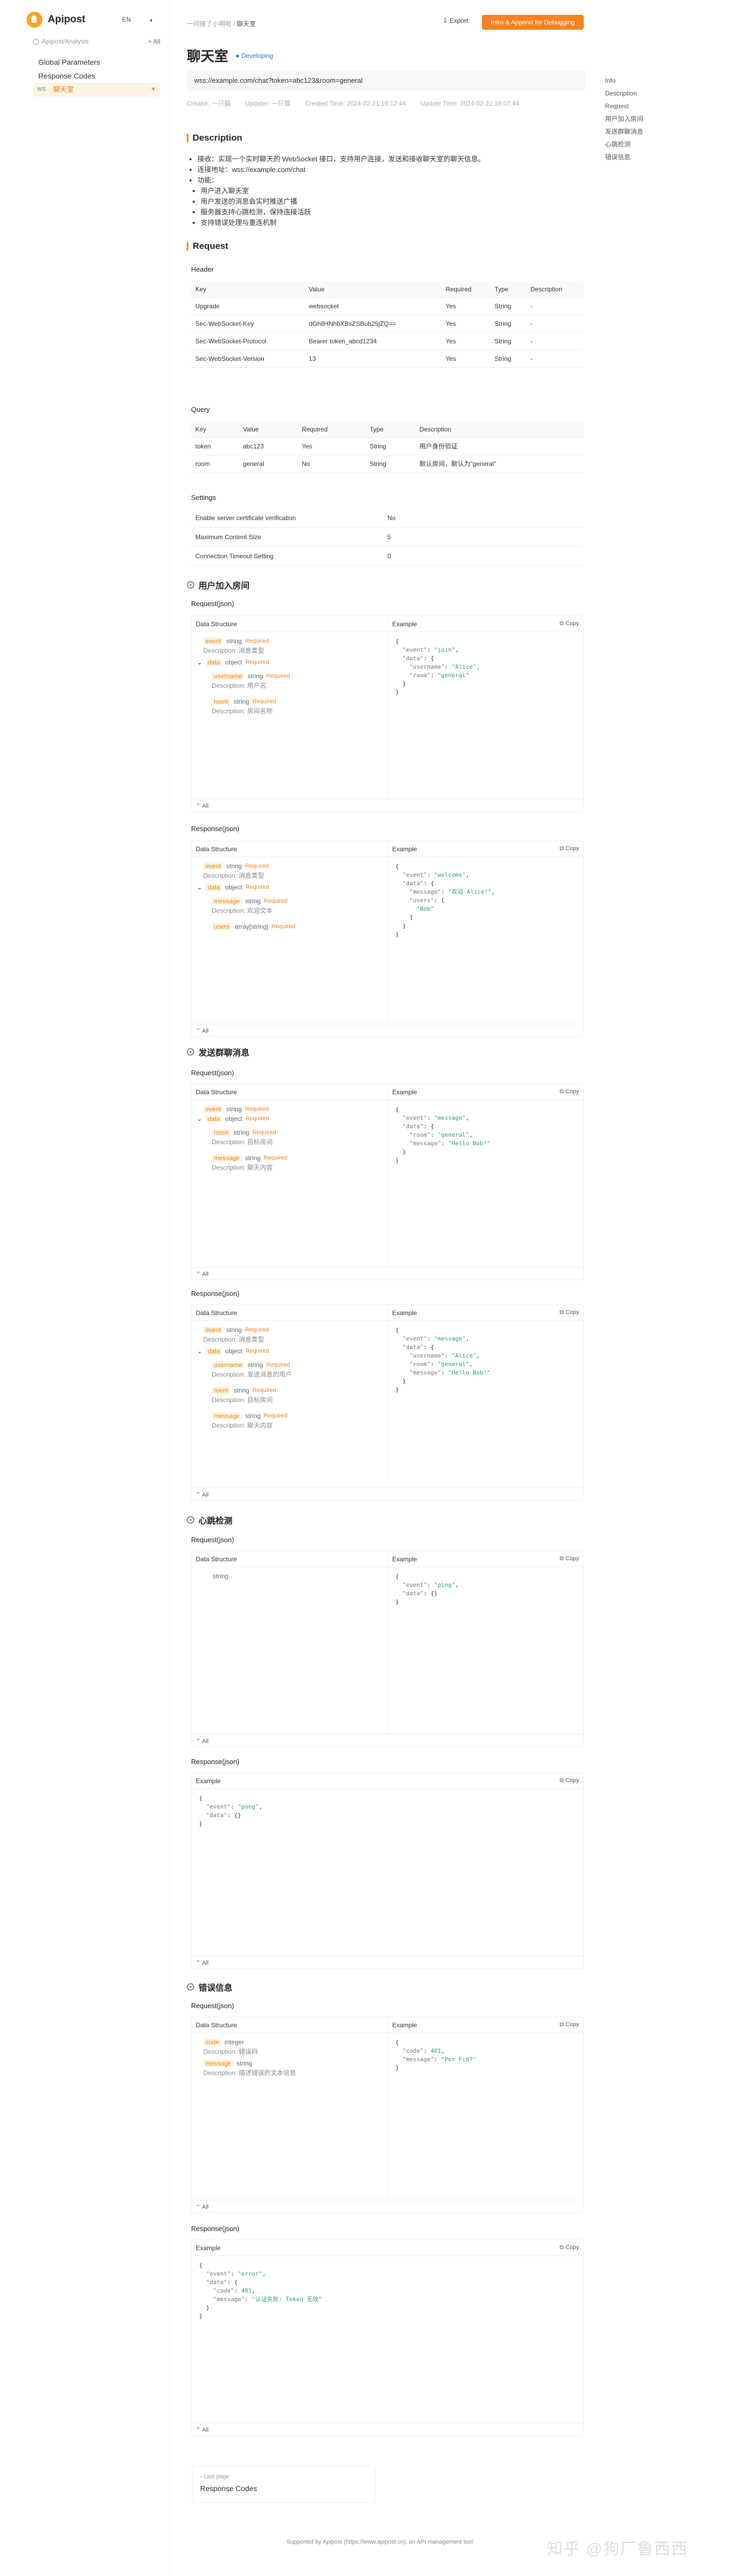 The height and width of the screenshot is (2576, 743). I want to click on cell: Yes, so click(465, 359).